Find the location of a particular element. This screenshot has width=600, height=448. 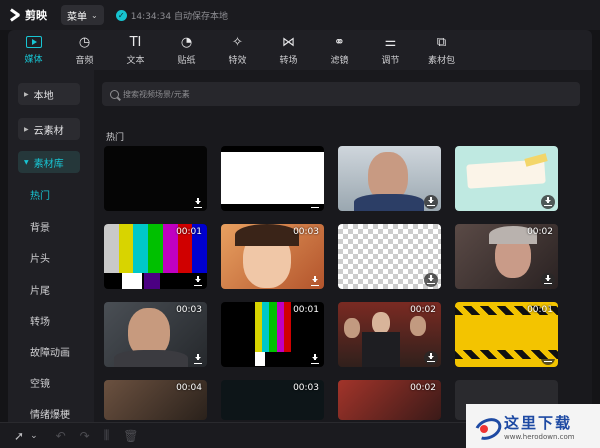

undo-icon: ↶ is located at coordinates (61, 436).